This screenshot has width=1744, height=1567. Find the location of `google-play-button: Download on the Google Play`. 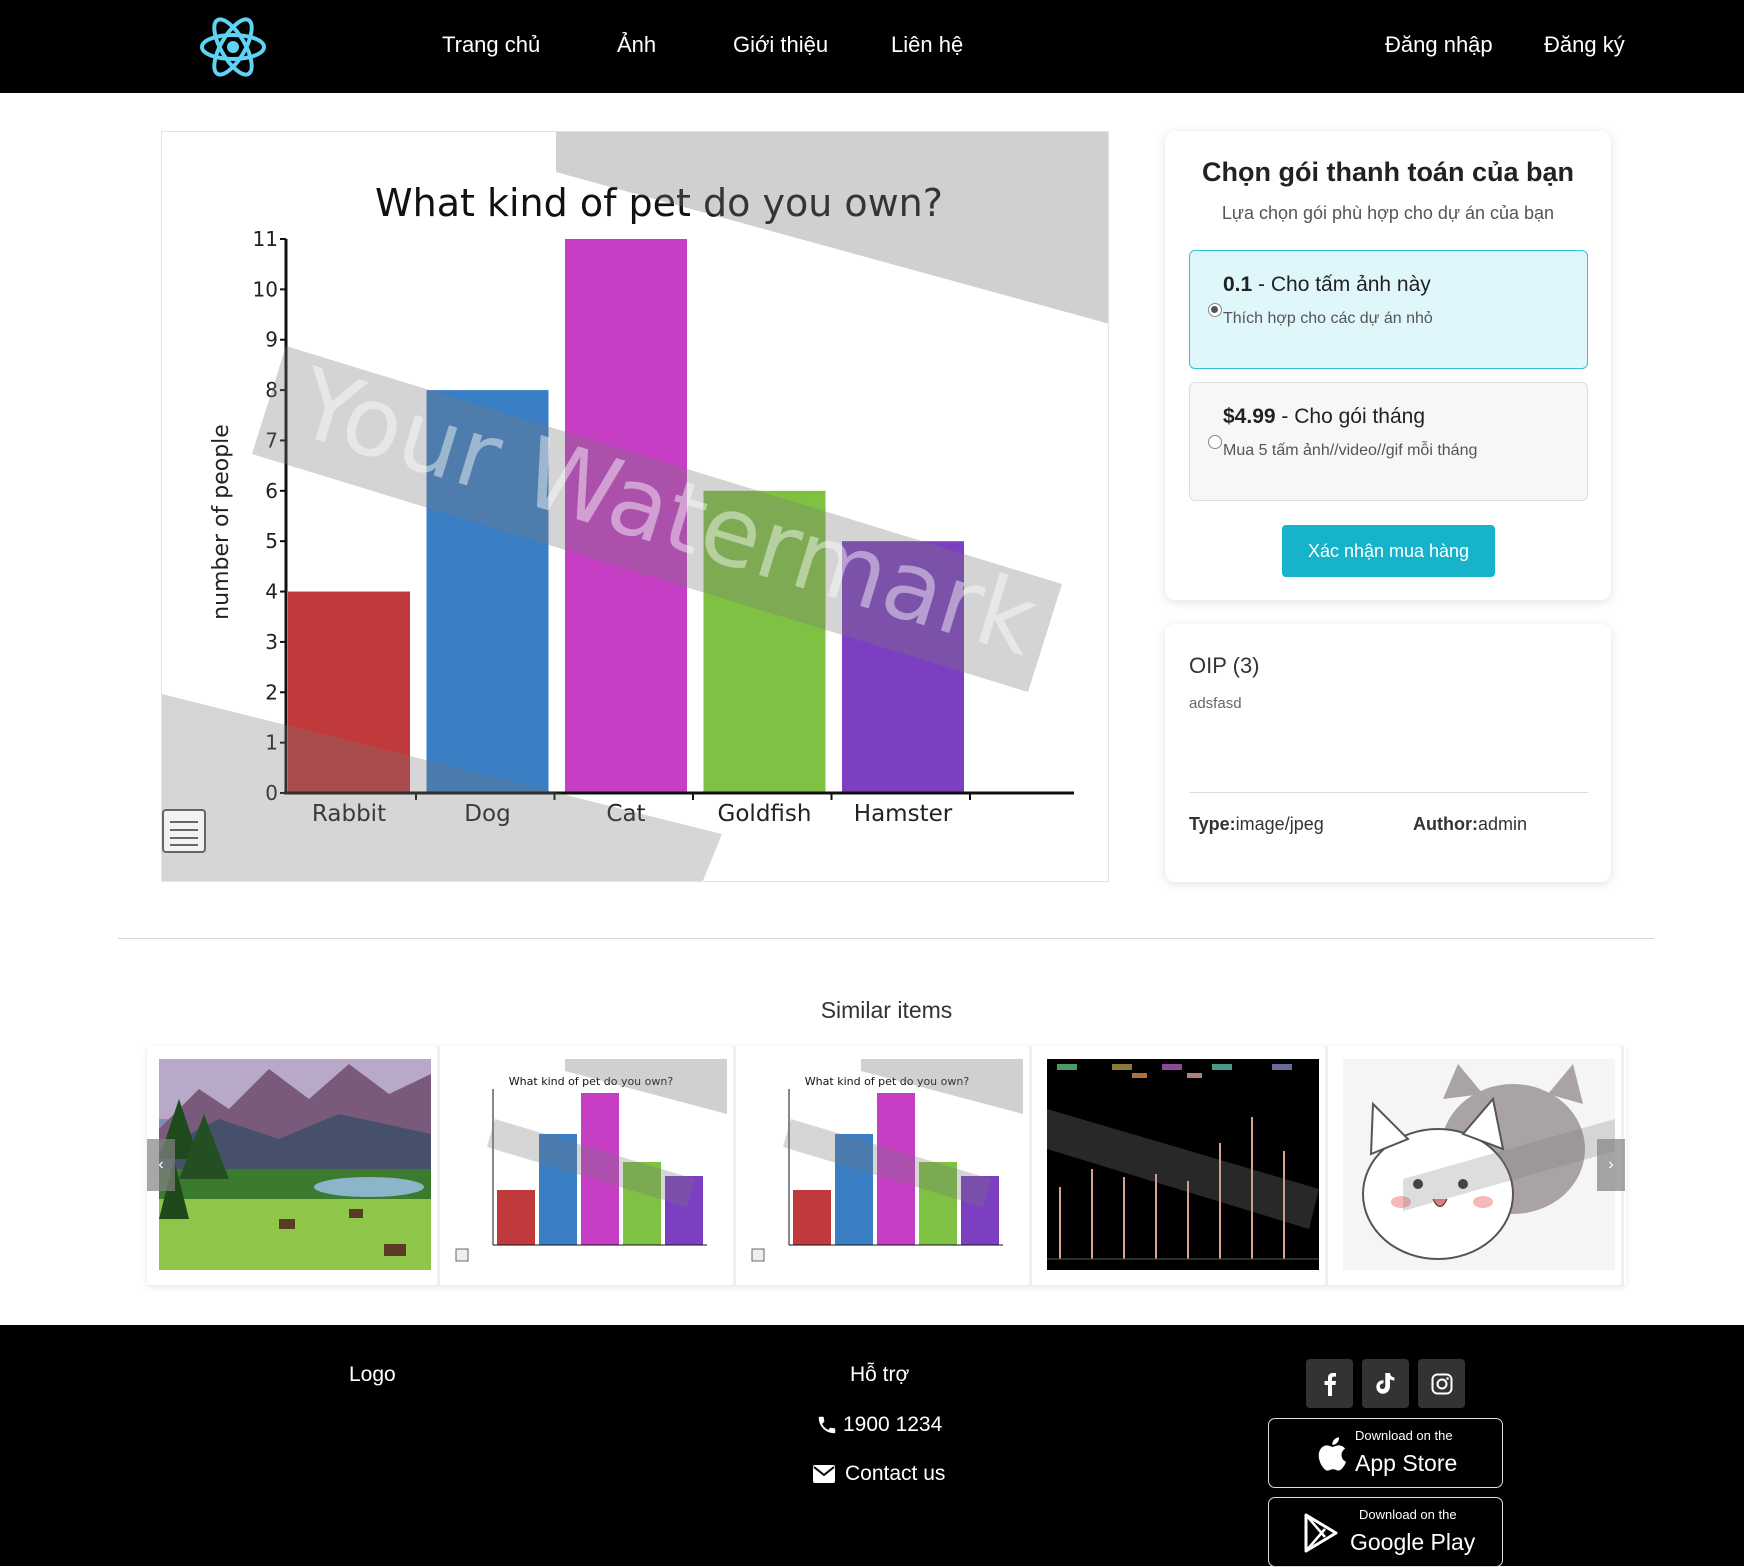

google-play-button: Download on the Google Play is located at coordinates (1385, 1532).